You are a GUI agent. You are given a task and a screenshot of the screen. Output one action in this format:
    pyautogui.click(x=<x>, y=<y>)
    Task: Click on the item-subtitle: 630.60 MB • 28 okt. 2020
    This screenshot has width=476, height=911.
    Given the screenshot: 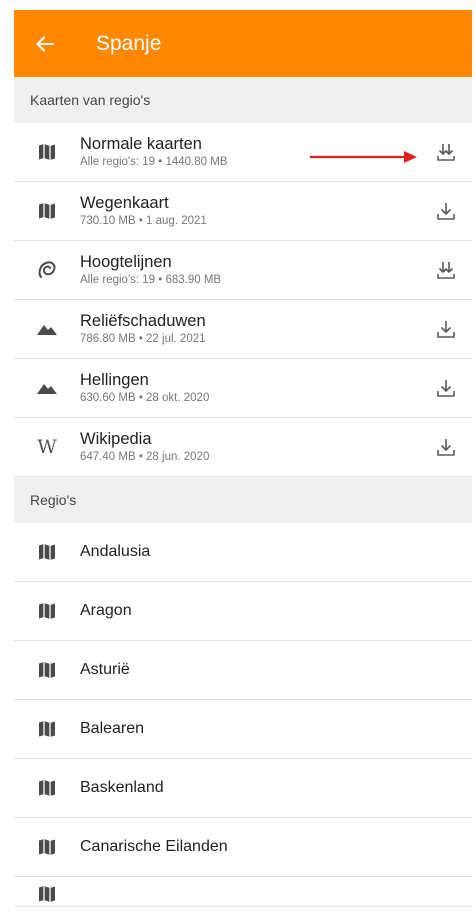 What is the action you would take?
    pyautogui.click(x=145, y=398)
    